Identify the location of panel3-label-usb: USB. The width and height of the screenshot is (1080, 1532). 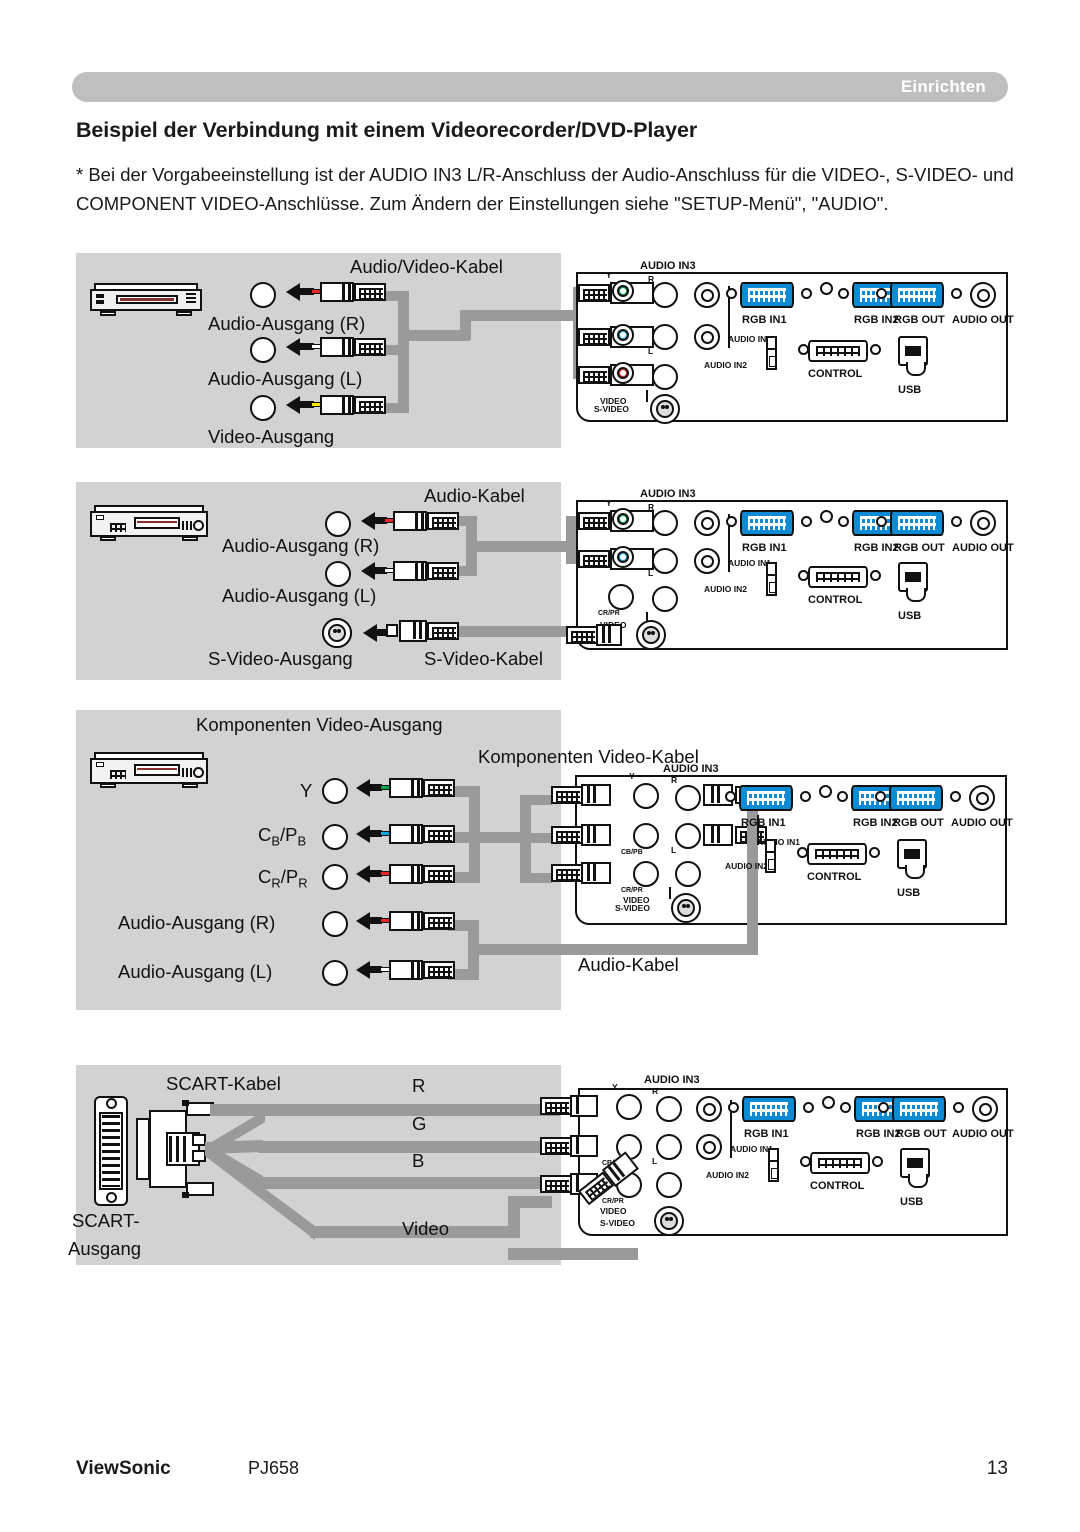
(909, 893).